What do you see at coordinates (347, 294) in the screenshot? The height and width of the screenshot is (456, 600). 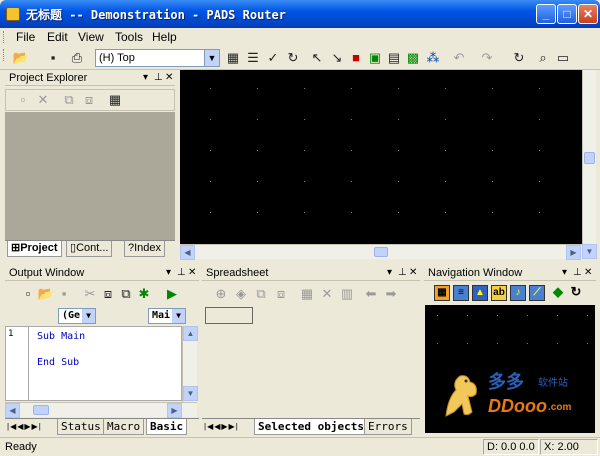 I see `columns-icon: ▥` at bounding box center [347, 294].